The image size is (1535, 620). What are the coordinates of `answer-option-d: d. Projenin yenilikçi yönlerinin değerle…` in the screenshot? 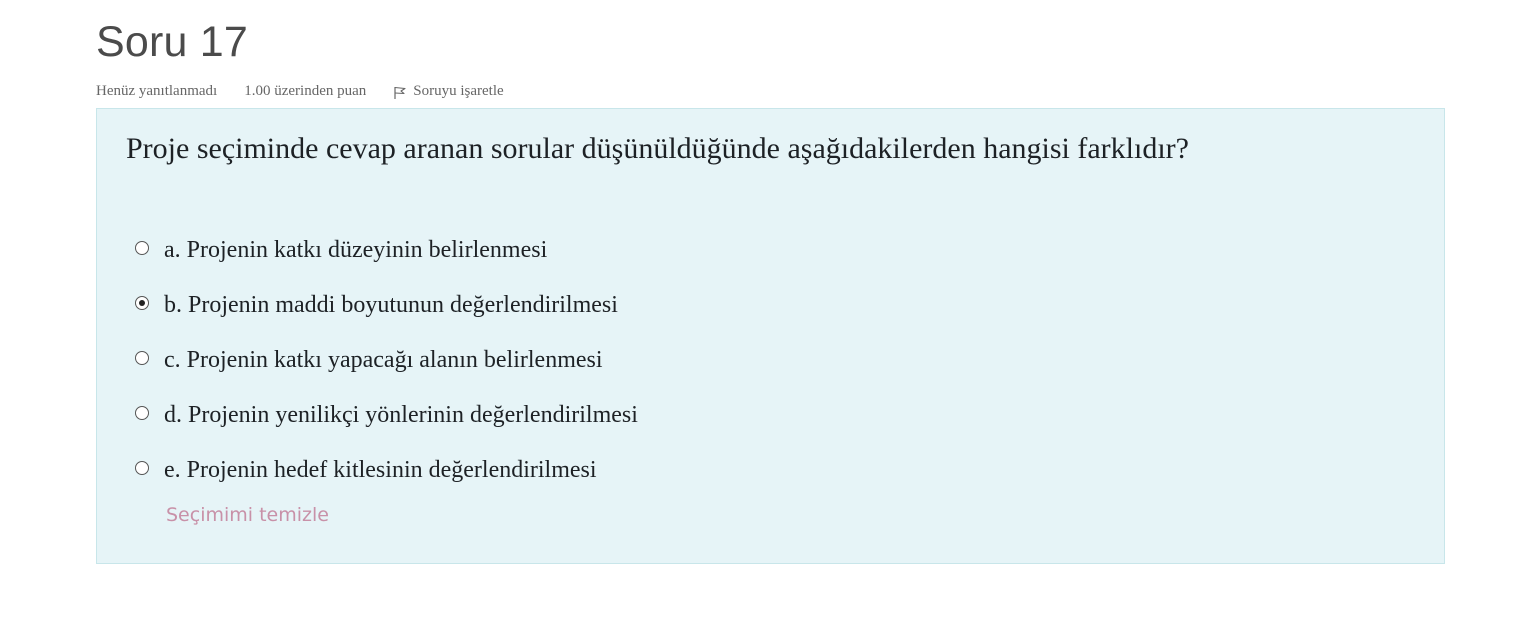 It's located at (386, 415).